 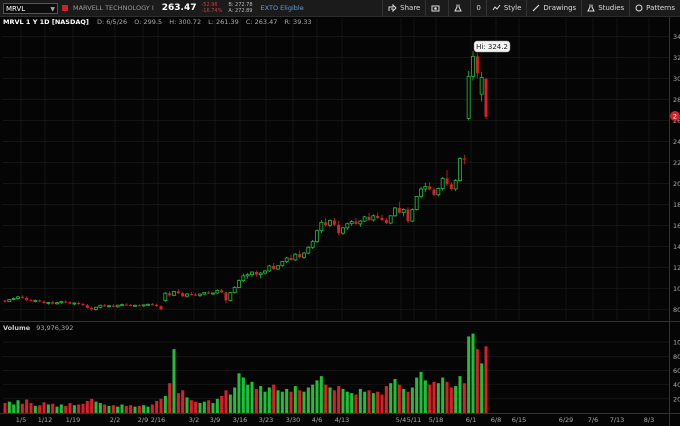 I want to click on symbol-dropdown-icon: ▼, so click(x=52, y=9).